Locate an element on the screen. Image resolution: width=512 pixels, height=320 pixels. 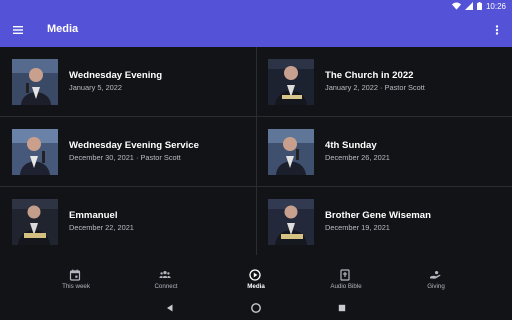
nav-connect: Connect is located at coordinates (166, 275).